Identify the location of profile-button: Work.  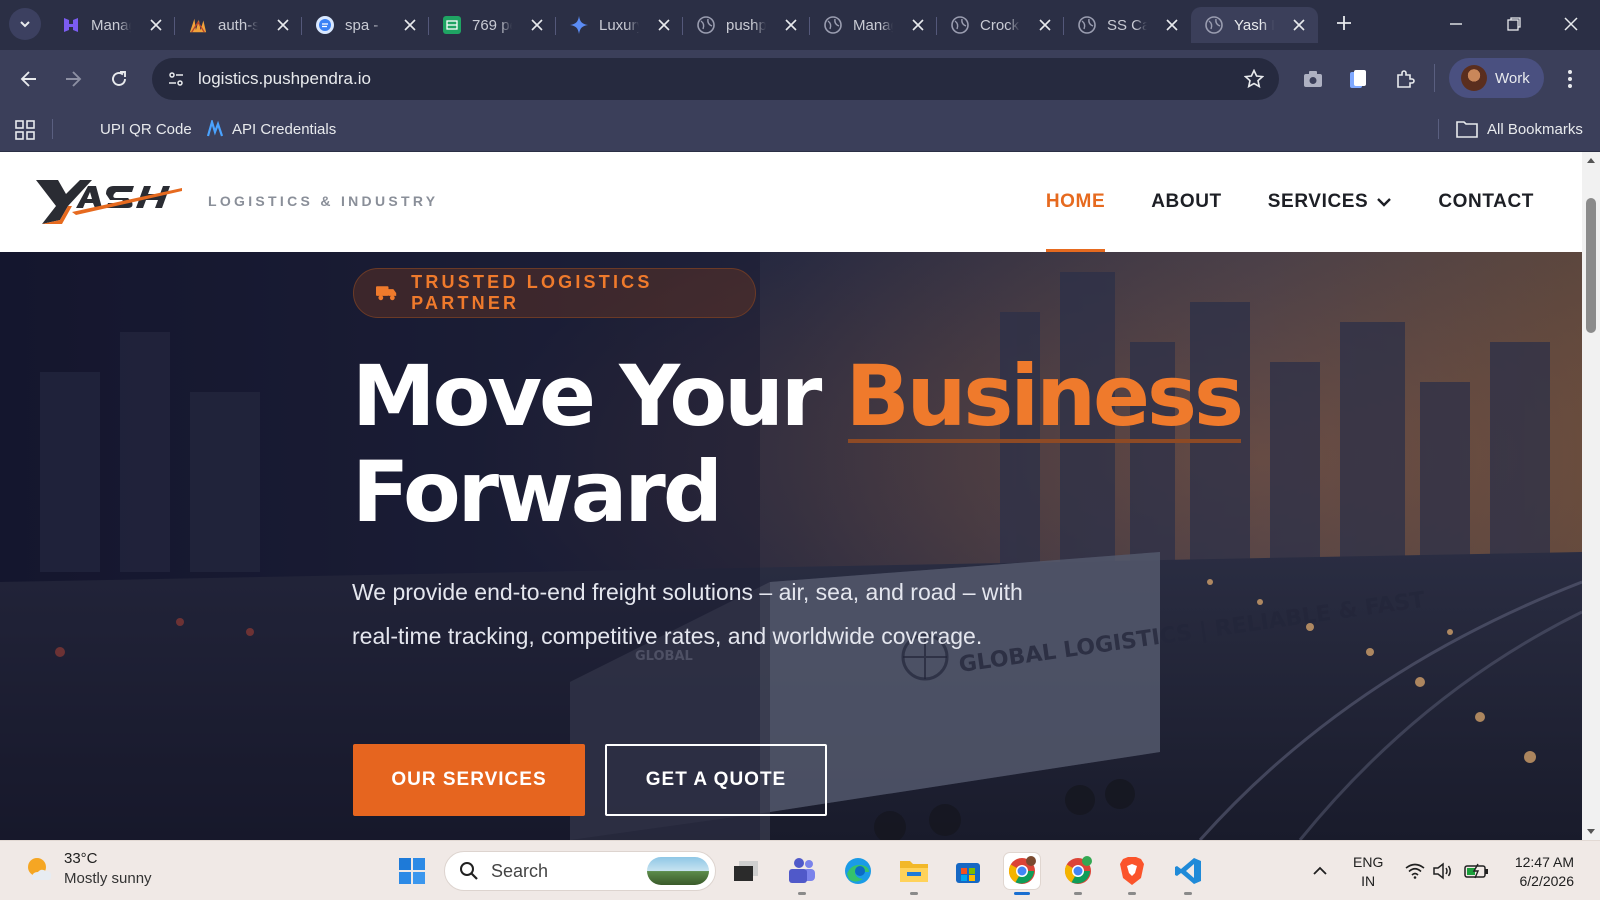
(1496, 78).